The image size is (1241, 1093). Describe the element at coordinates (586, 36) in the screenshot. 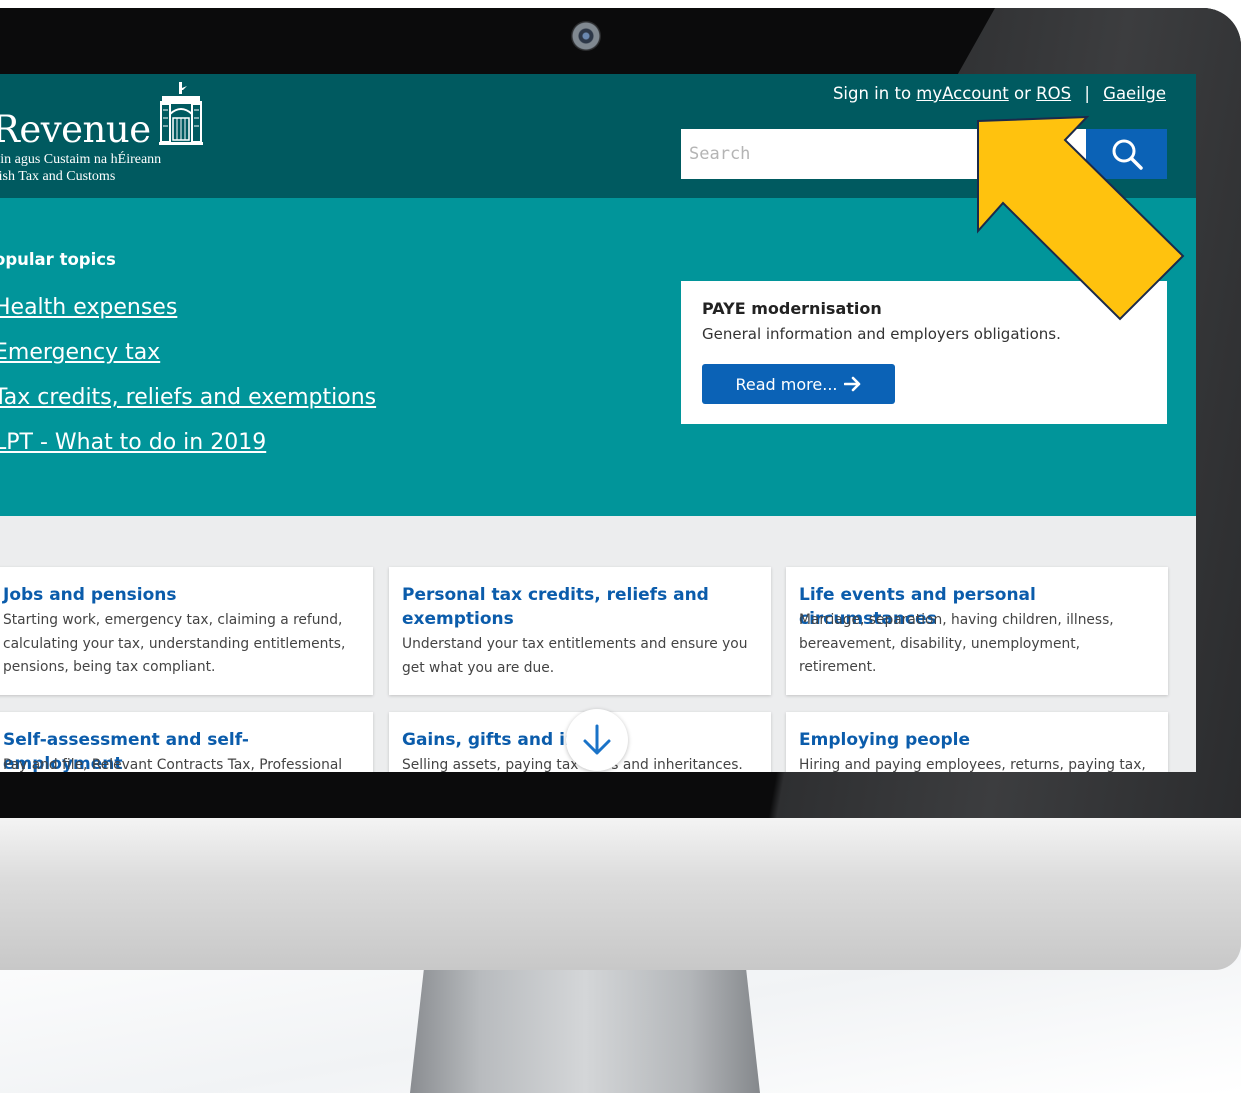

I see `camera-icon` at that location.